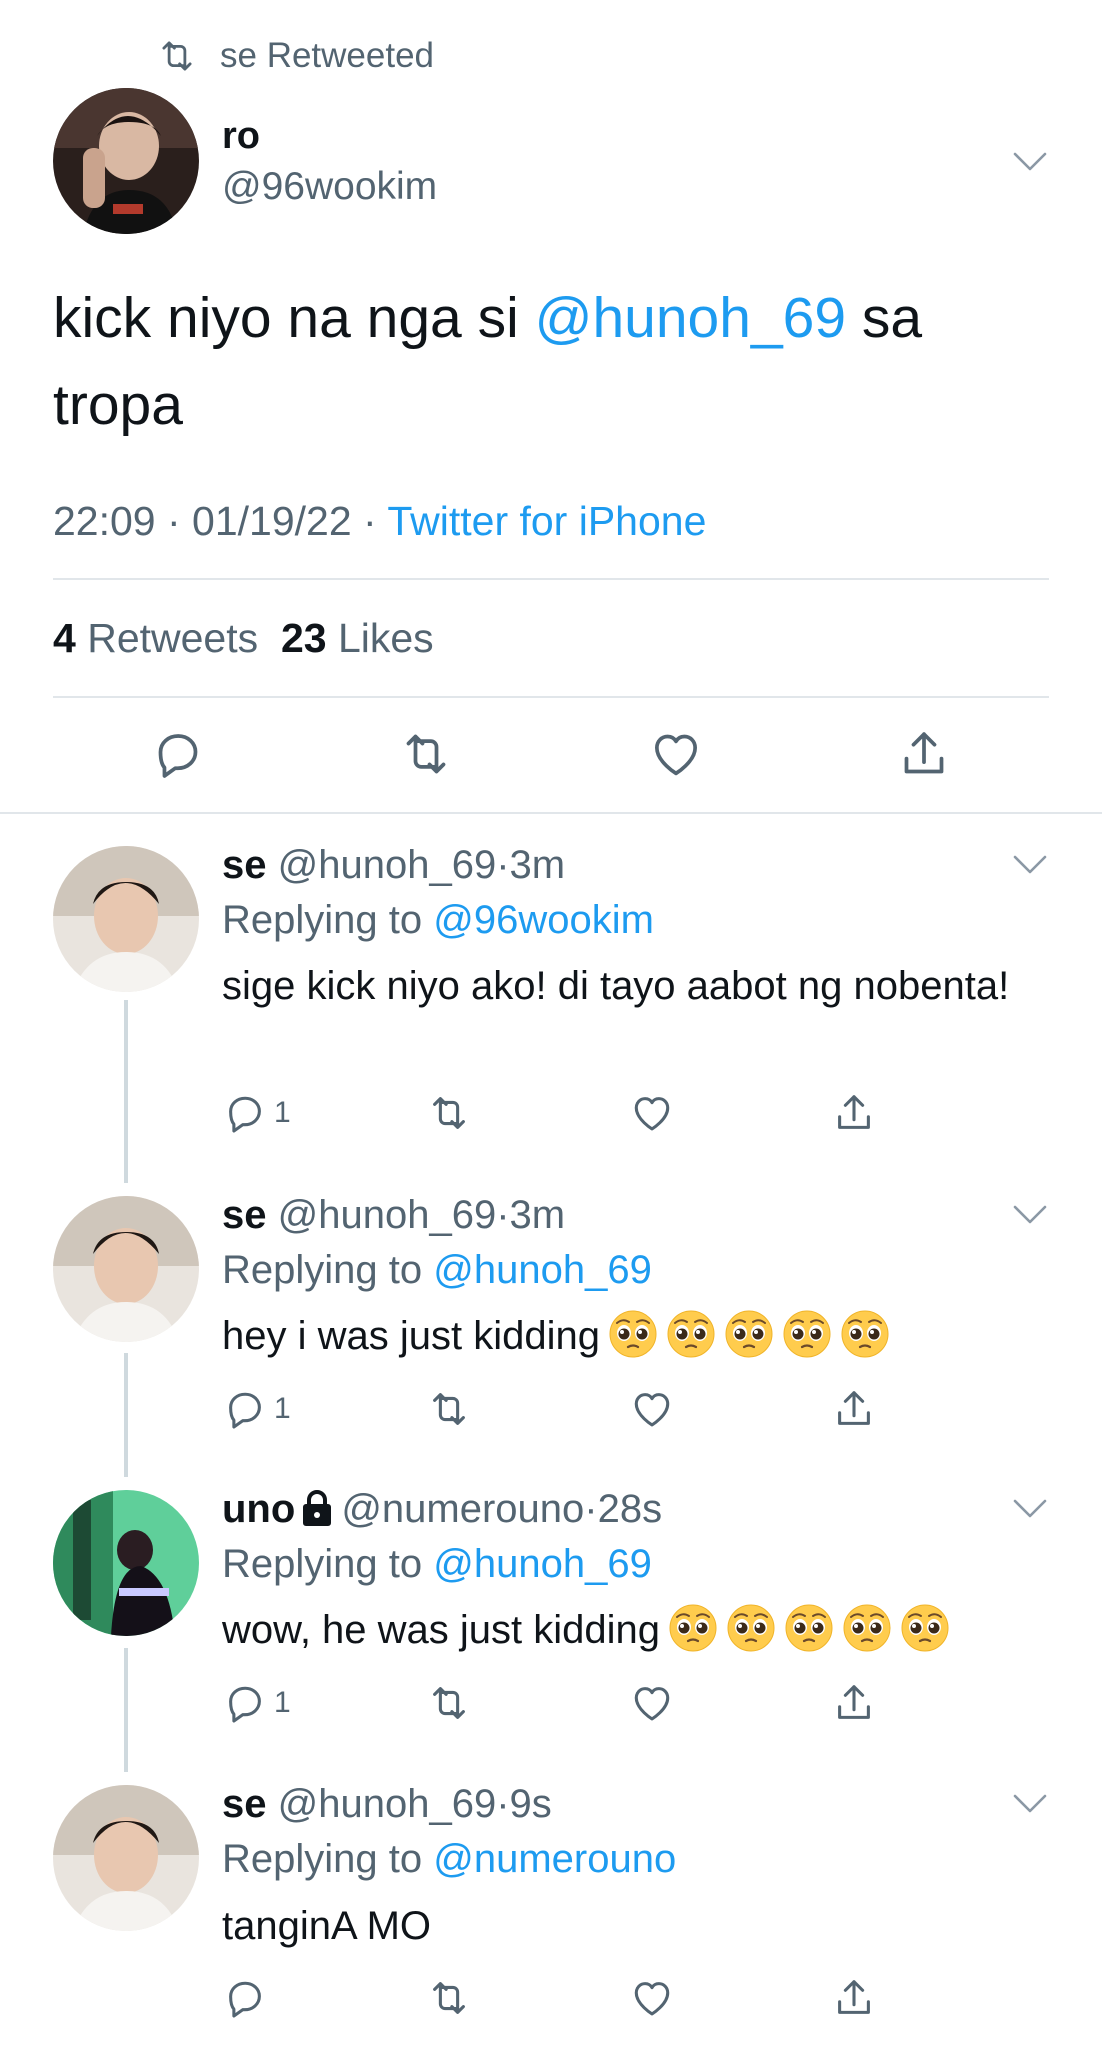 Image resolution: width=1102 pixels, height=2048 pixels. Describe the element at coordinates (327, 55) in the screenshot. I see `retweet-banner-text: se Retweeted` at that location.